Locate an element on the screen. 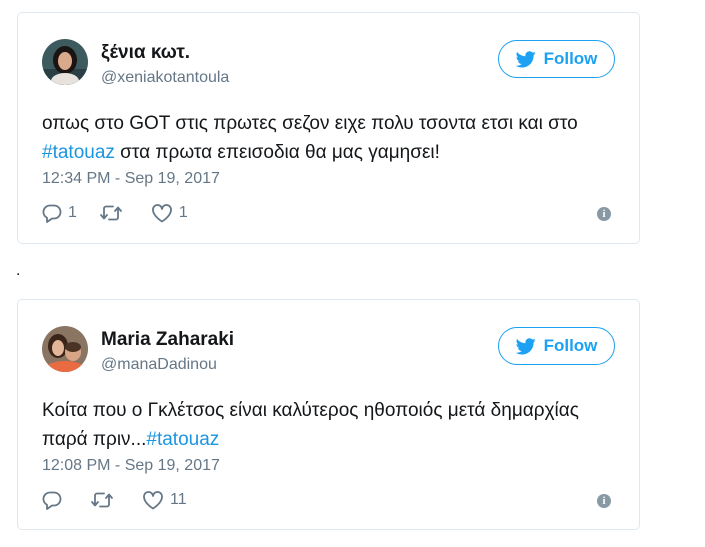  like-count: 11 is located at coordinates (178, 499).